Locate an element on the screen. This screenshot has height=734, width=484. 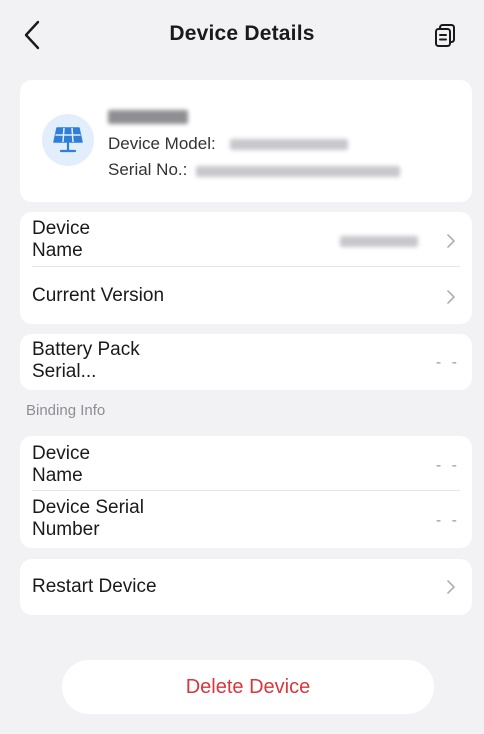
device-avatar is located at coordinates (68, 140).